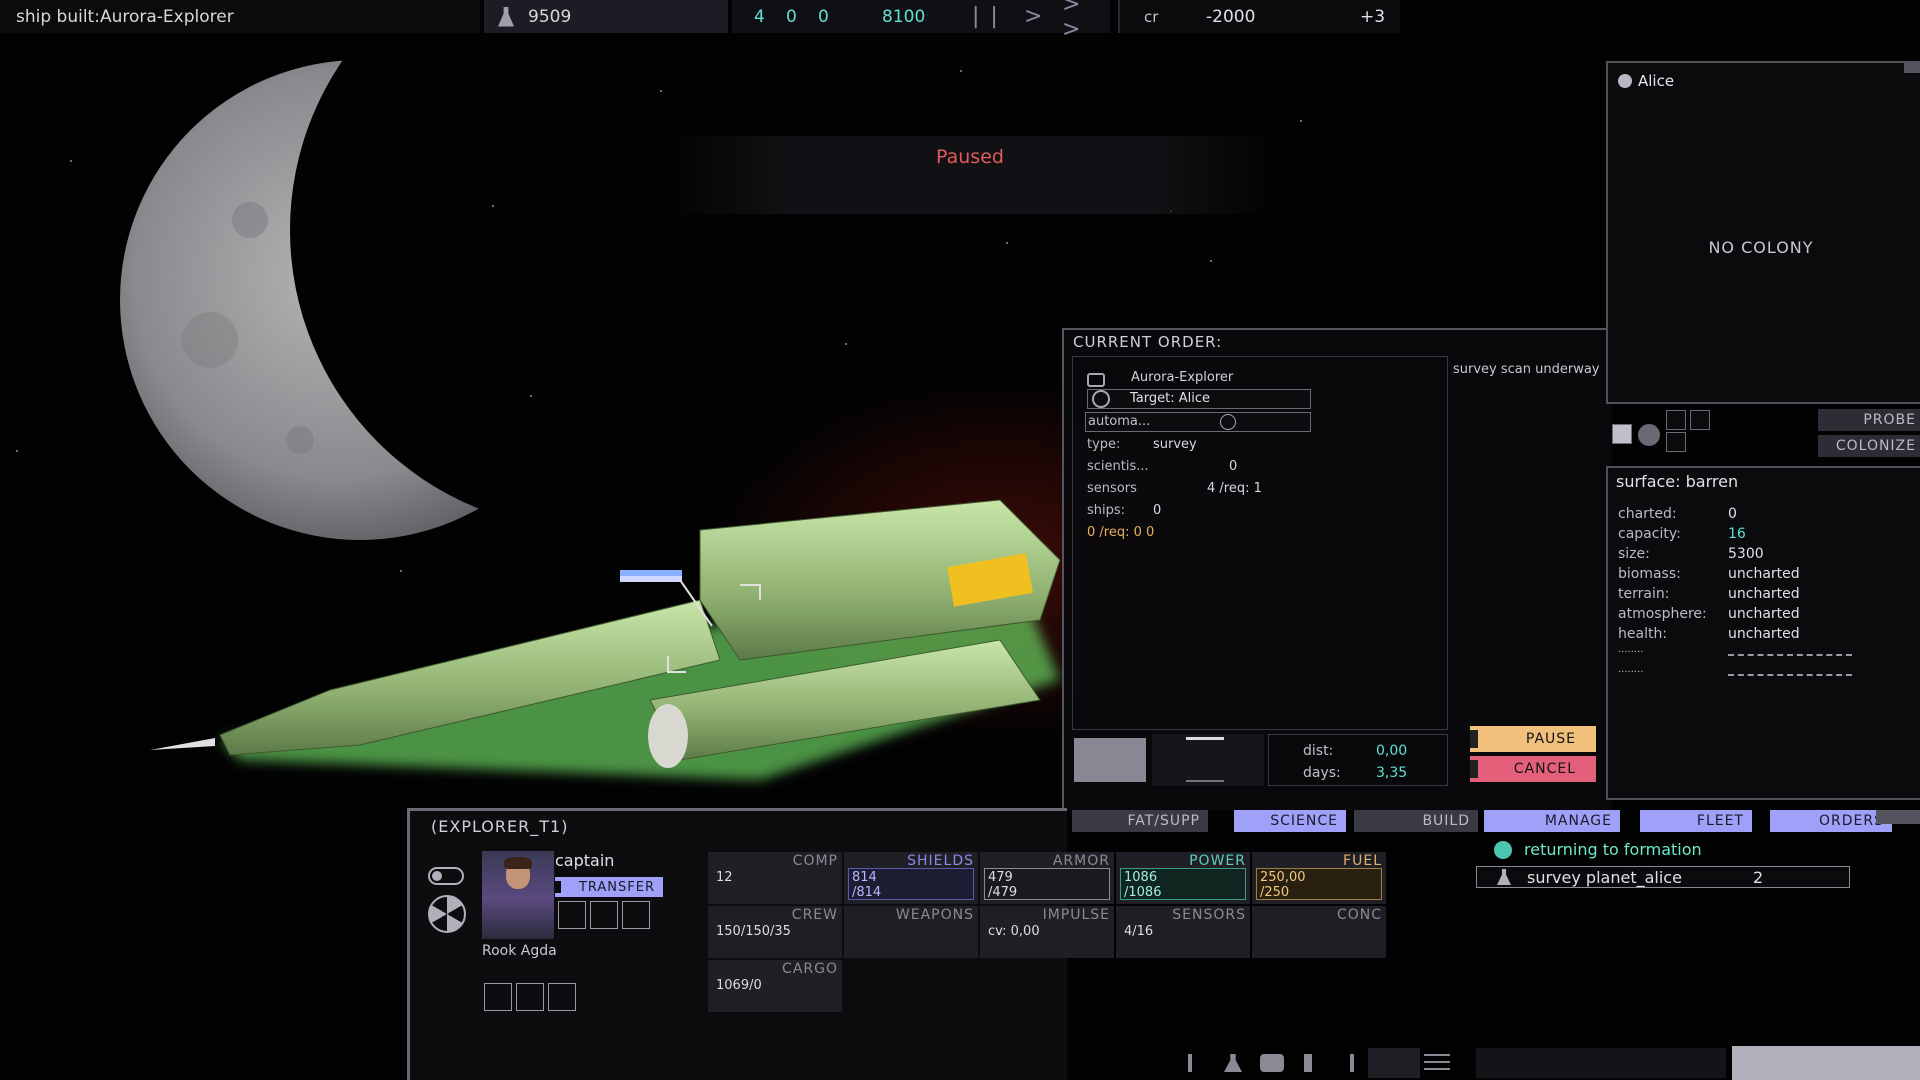 The image size is (1920, 1080). What do you see at coordinates (1308, 1063) in the screenshot?
I see `person-icon` at bounding box center [1308, 1063].